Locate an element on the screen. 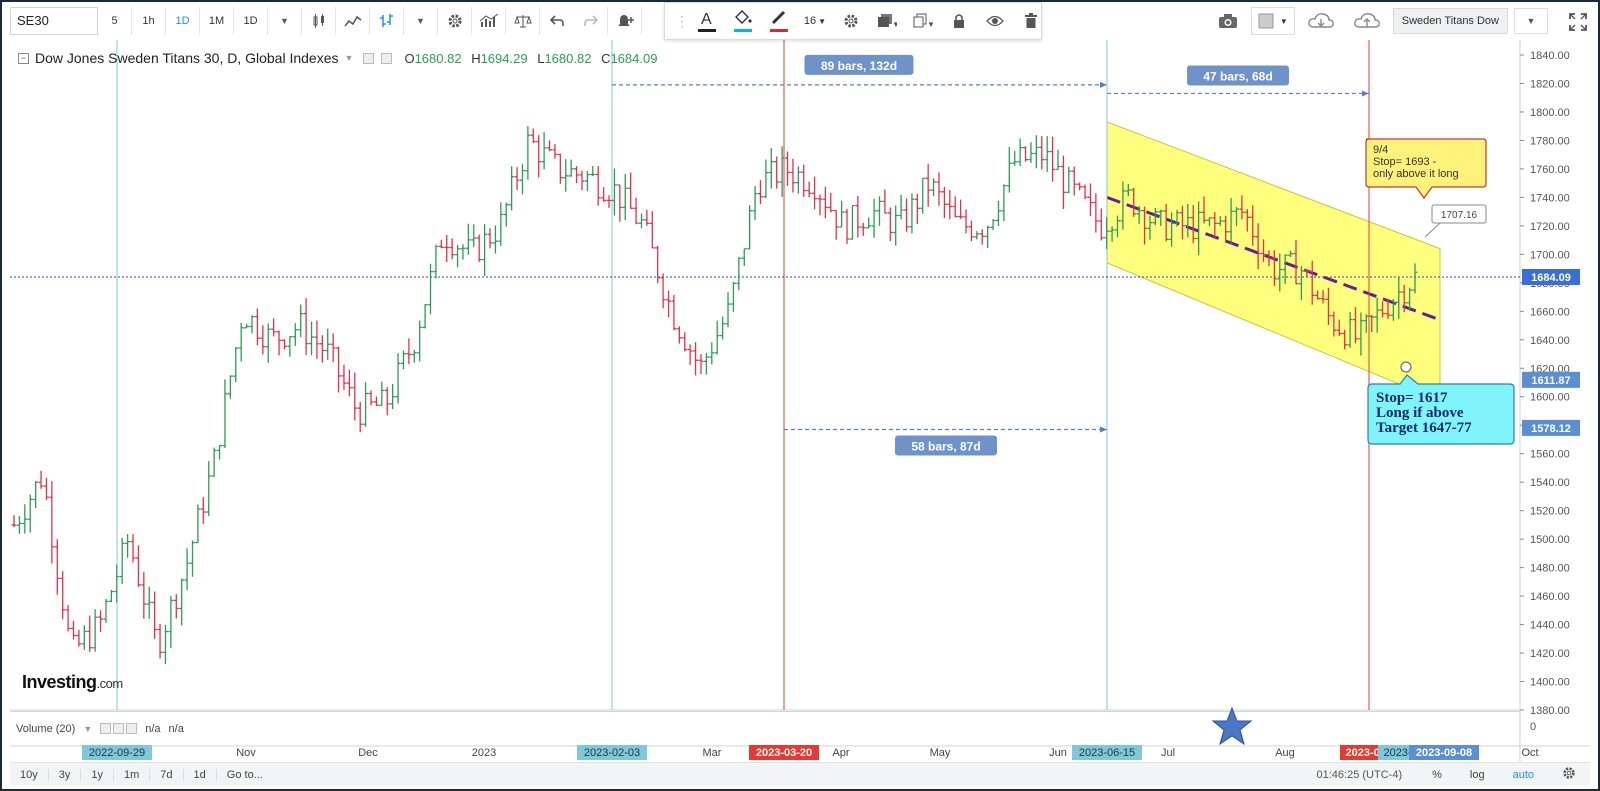 The width and height of the screenshot is (1600, 791). right-toolbar: ▼ Sweden Titans Dow ▼ is located at coordinates (1379, 21).